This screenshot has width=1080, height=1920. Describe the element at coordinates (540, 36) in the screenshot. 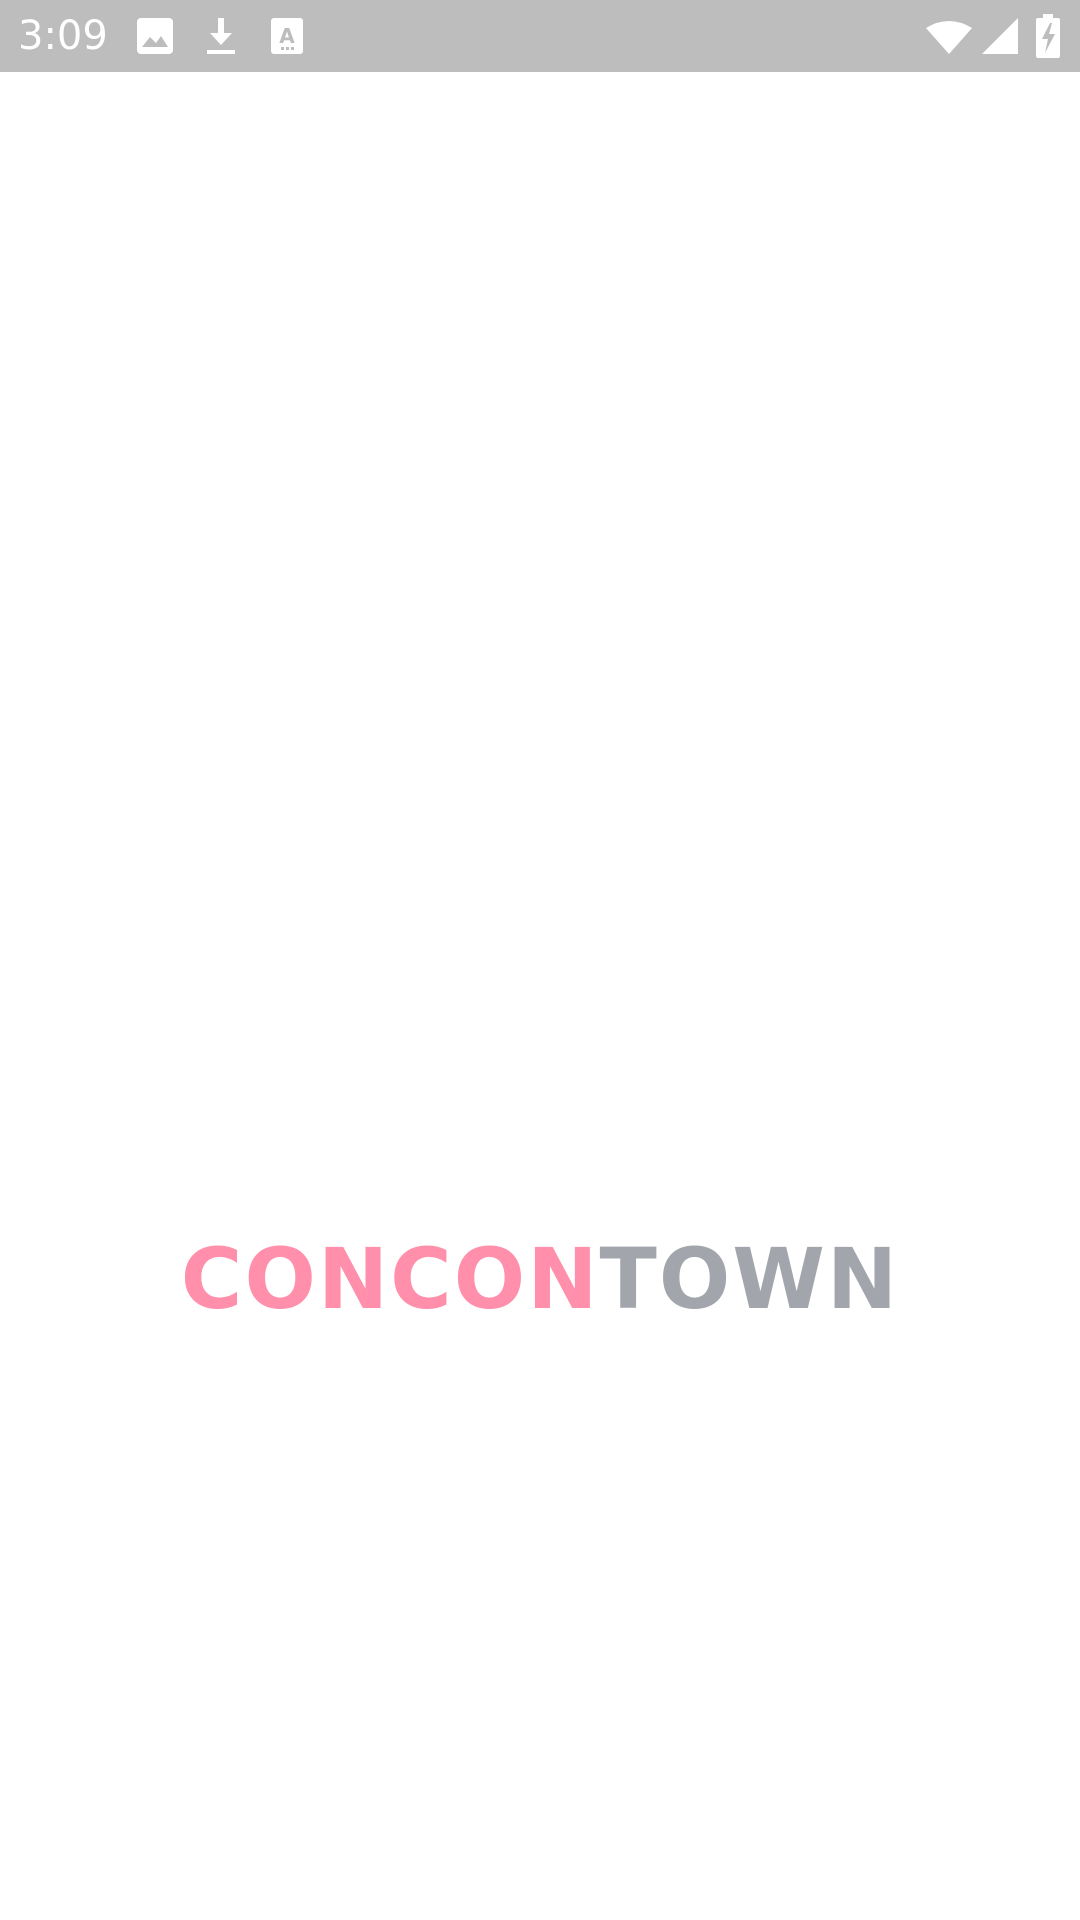

I see `status-bar: 3:09 A` at that location.